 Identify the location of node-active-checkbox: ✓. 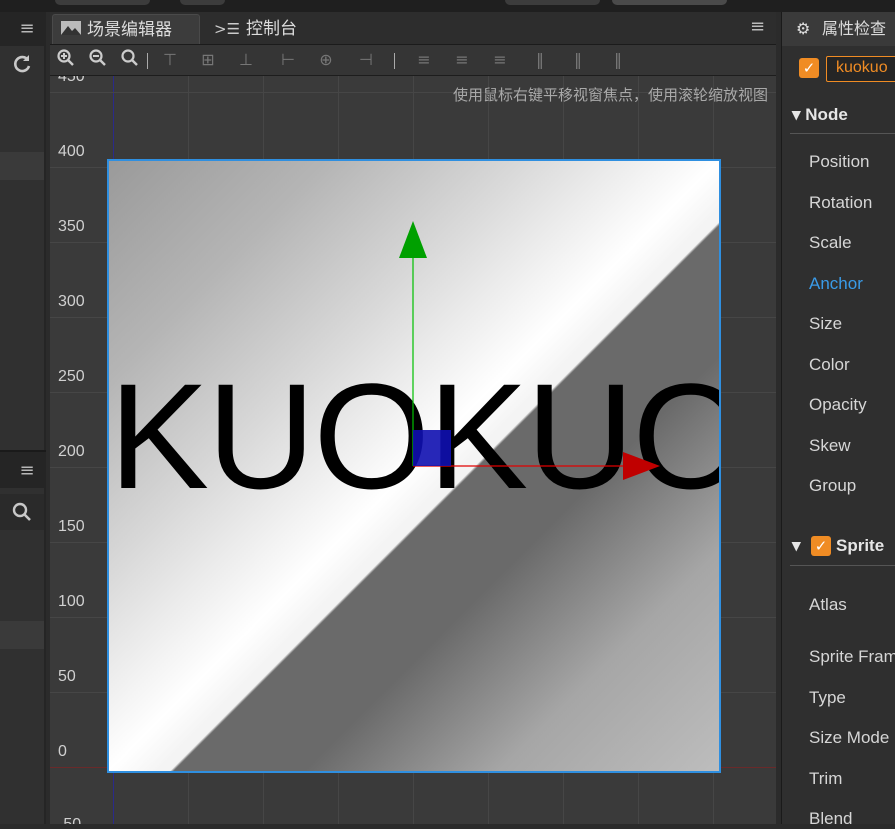
(809, 68).